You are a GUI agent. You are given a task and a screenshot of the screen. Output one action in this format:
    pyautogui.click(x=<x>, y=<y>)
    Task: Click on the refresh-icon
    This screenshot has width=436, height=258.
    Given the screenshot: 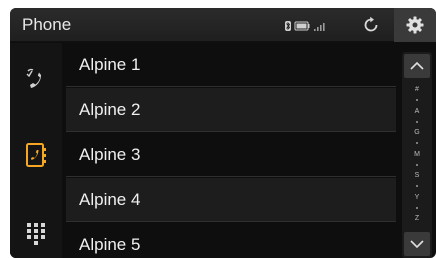 What is the action you would take?
    pyautogui.click(x=371, y=24)
    